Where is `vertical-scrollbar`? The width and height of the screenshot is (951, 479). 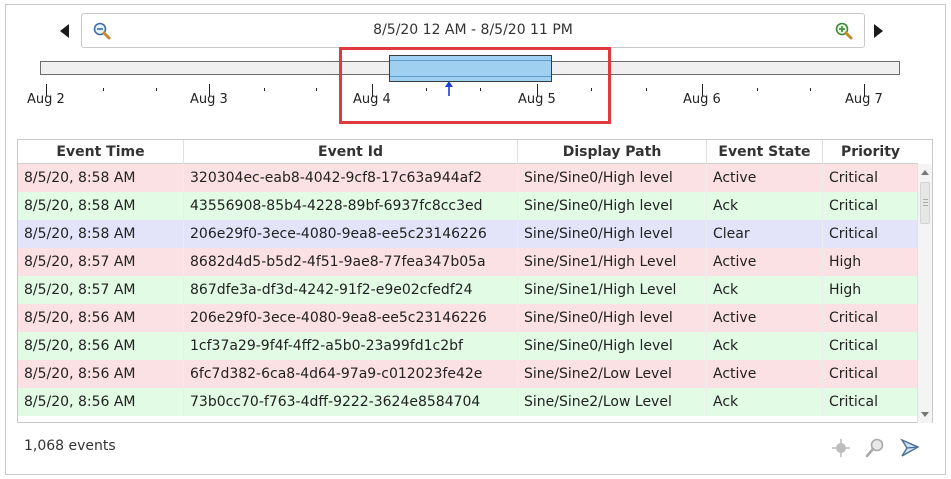
vertical-scrollbar is located at coordinates (924, 293).